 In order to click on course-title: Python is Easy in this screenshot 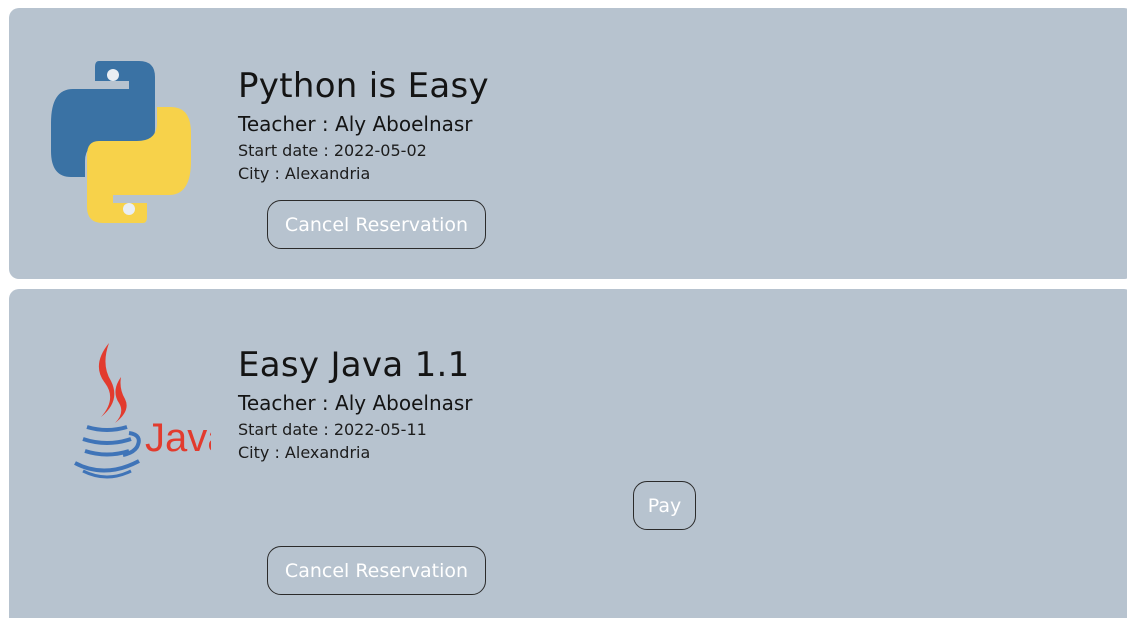, I will do `click(363, 86)`.